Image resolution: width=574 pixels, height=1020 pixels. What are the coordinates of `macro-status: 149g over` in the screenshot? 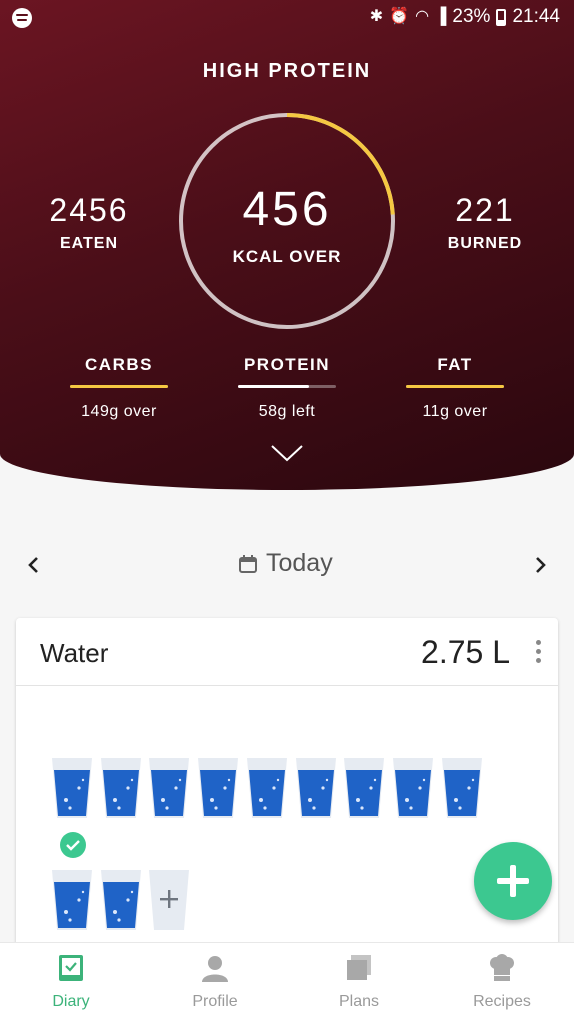 It's located at (119, 411).